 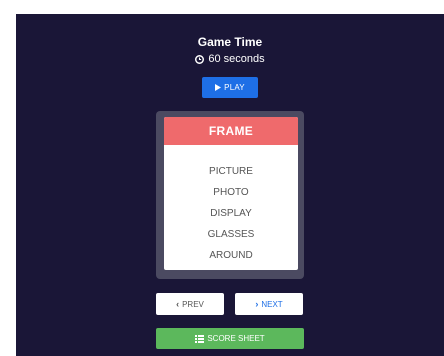 I want to click on clock-icon, so click(x=200, y=59).